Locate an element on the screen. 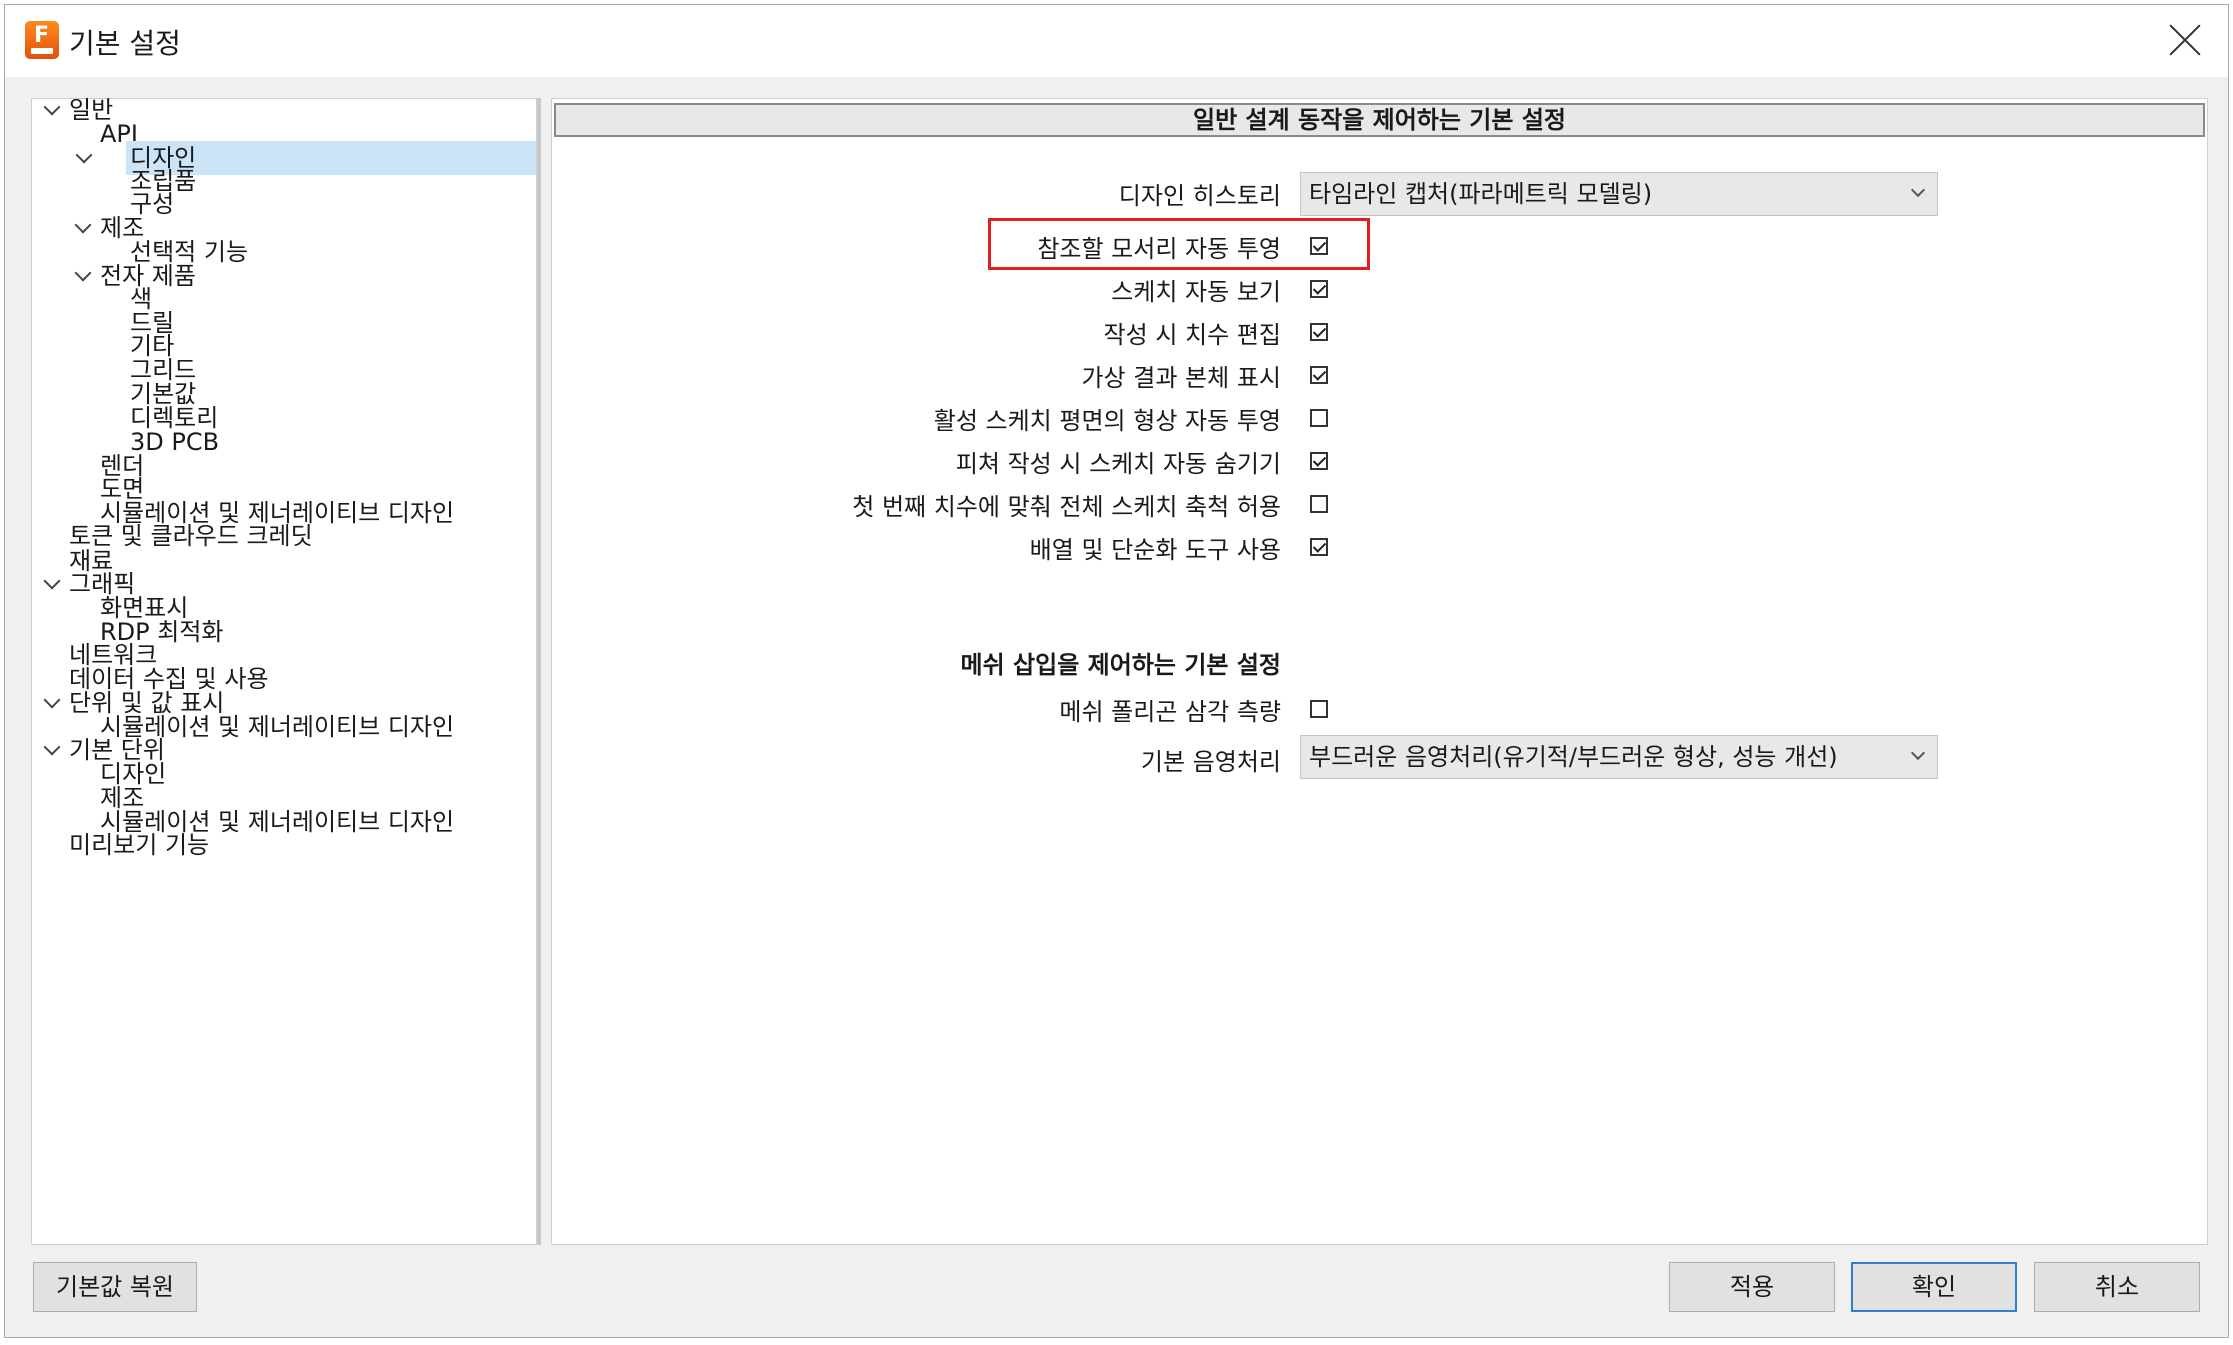  shading-select: 부드러운 음영처리(유기적/부드러운 형상, 성능 개선) is located at coordinates (1619, 757).